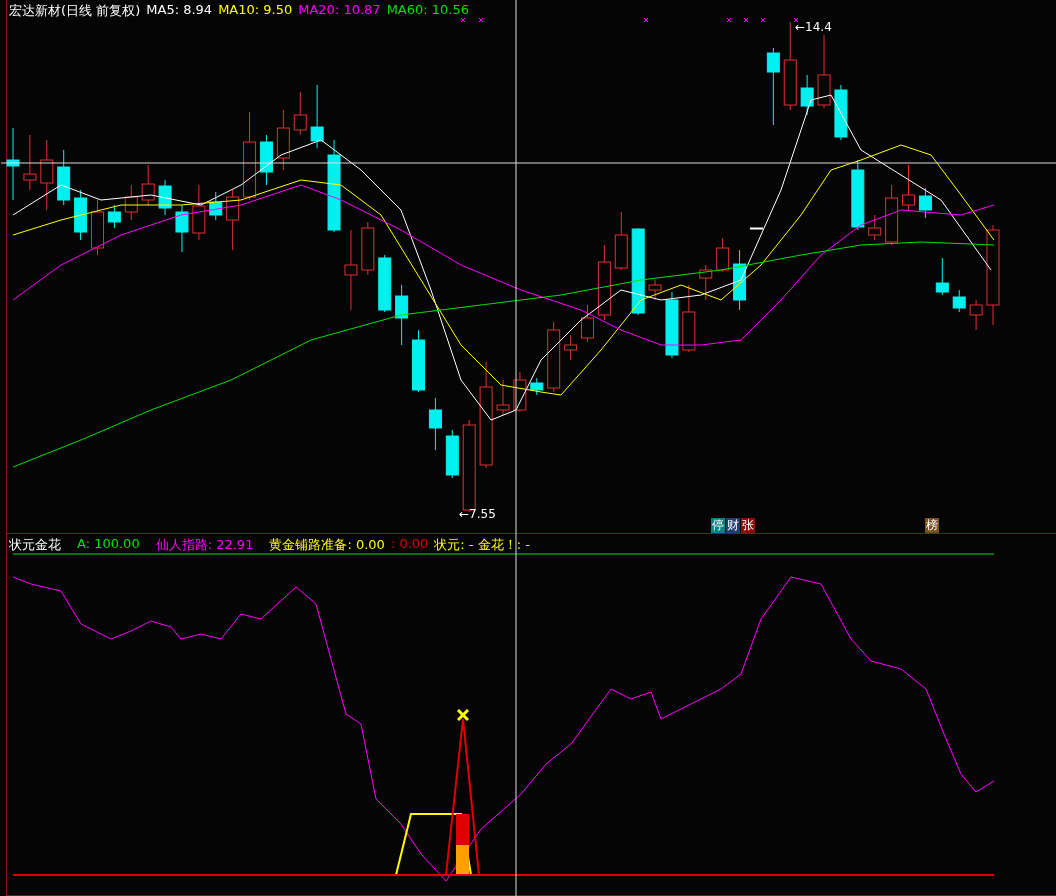 Image resolution: width=1056 pixels, height=896 pixels. I want to click on legend-value: : 0.00, so click(409, 544).